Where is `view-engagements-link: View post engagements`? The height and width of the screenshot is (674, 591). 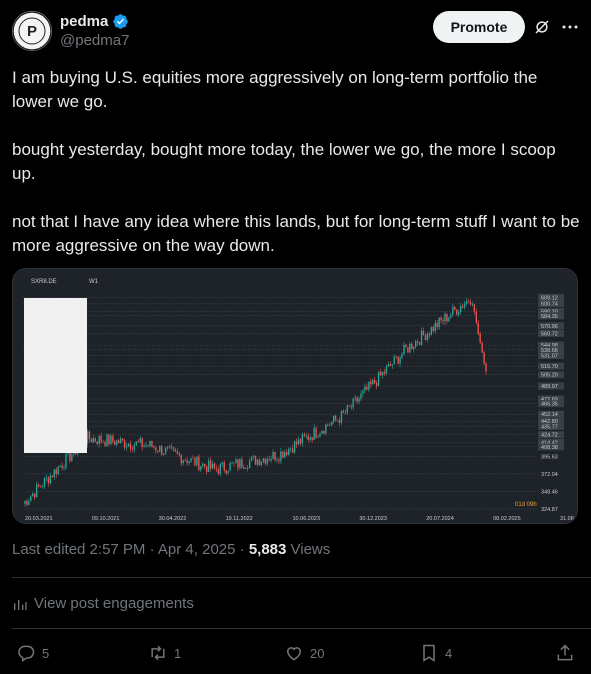
view-engagements-link: View post engagements is located at coordinates (103, 603).